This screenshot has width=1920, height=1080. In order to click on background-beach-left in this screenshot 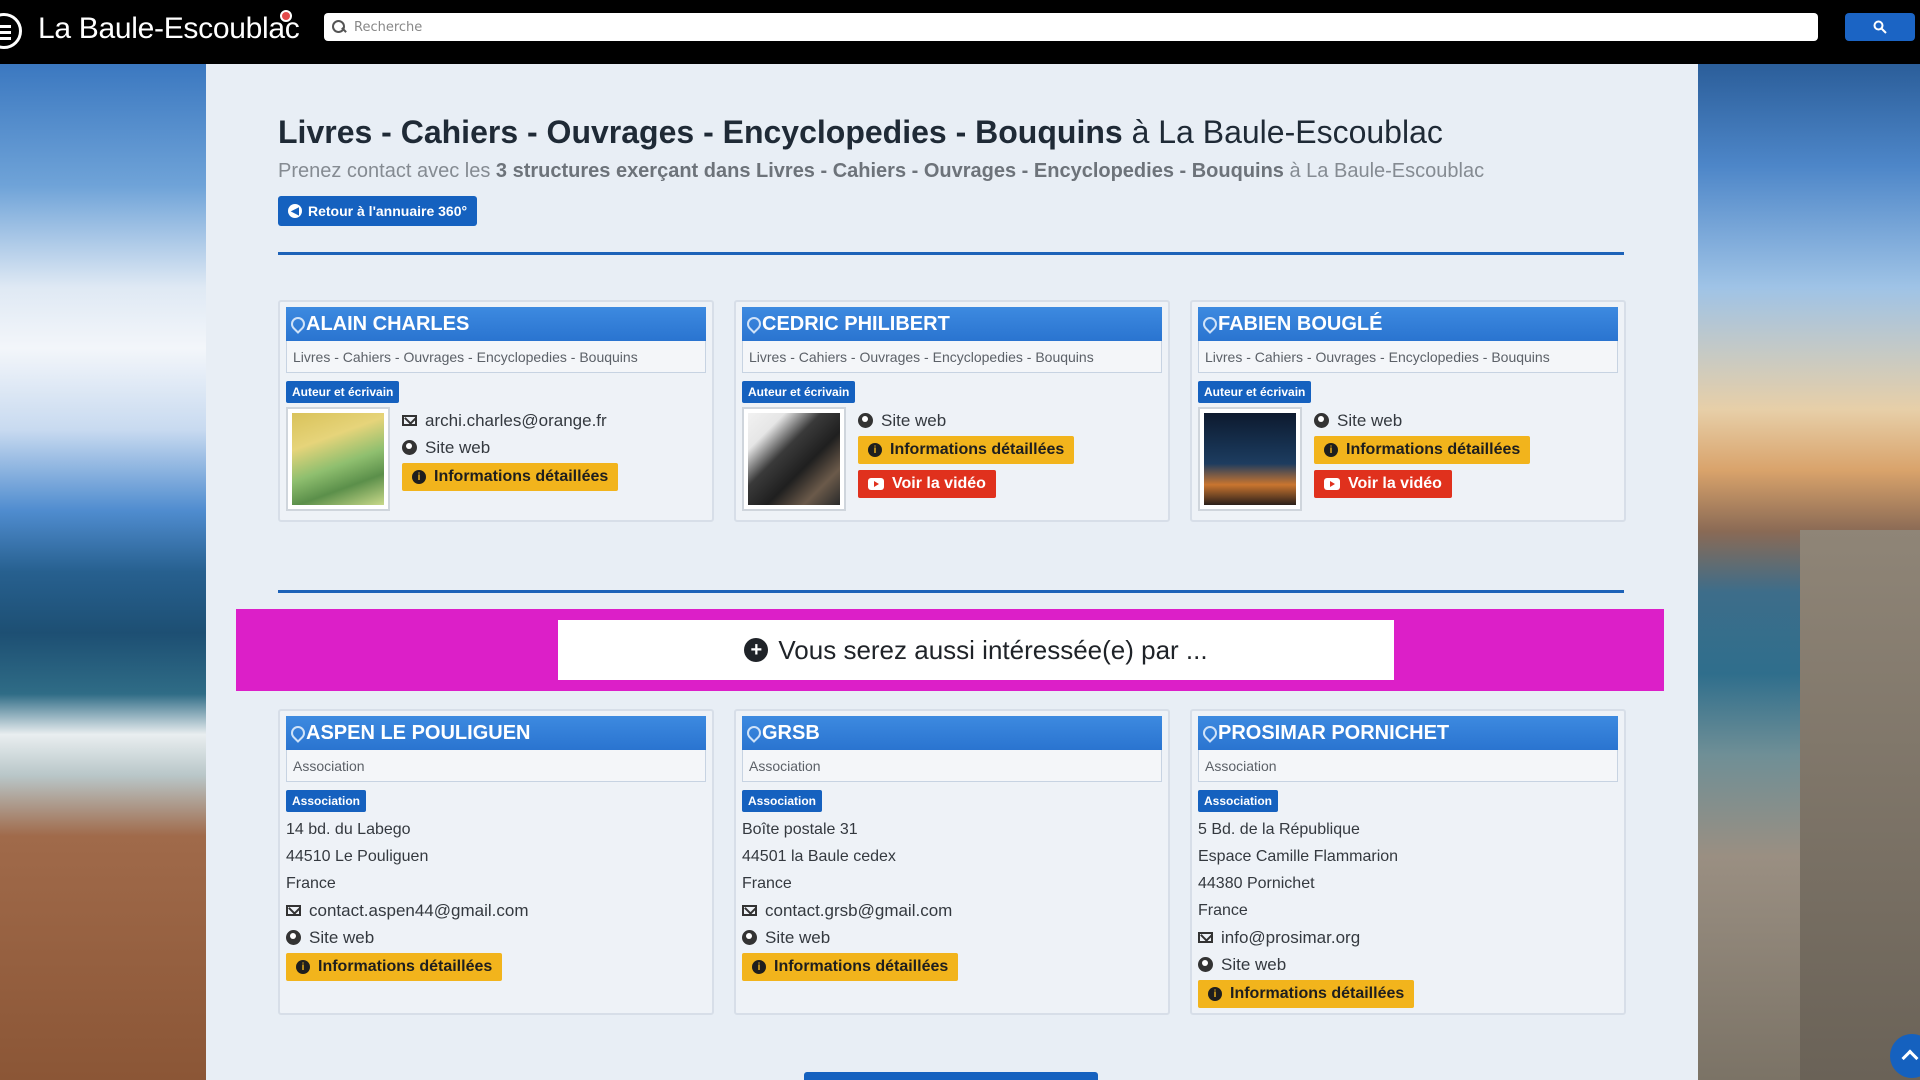, I will do `click(103, 572)`.